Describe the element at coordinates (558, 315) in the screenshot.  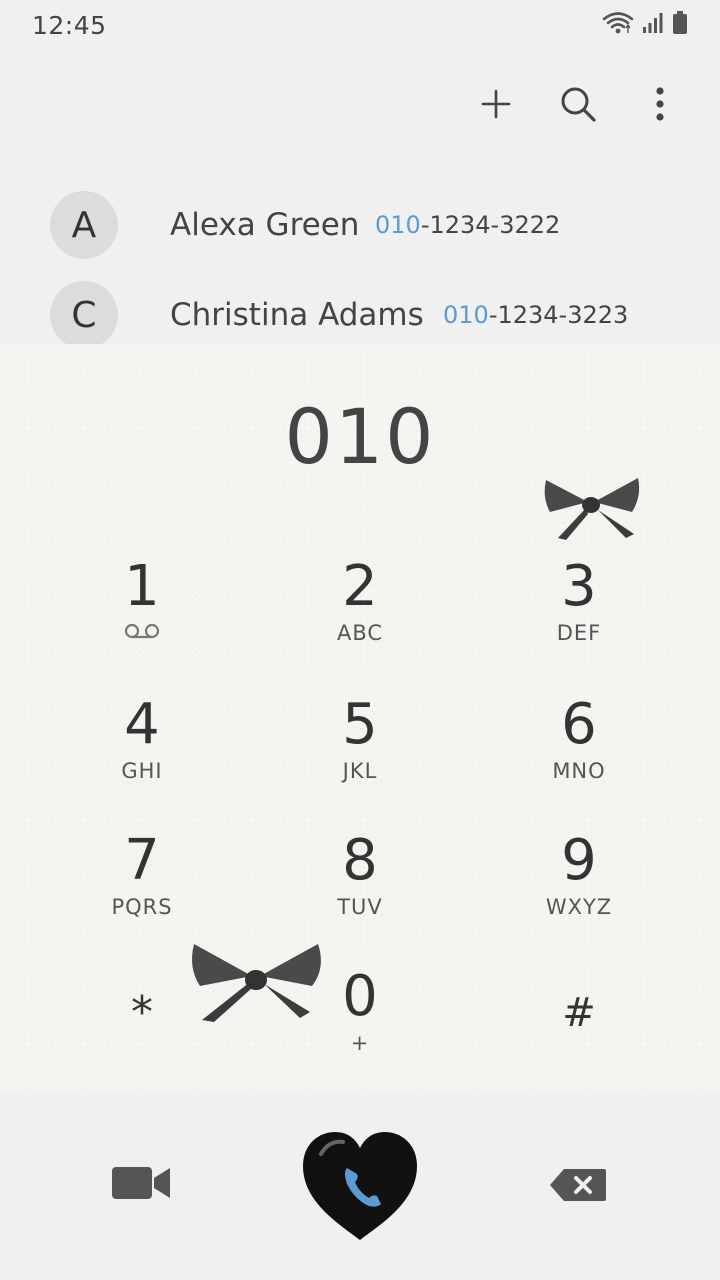
I see `number-rest: -1234-3223` at that location.